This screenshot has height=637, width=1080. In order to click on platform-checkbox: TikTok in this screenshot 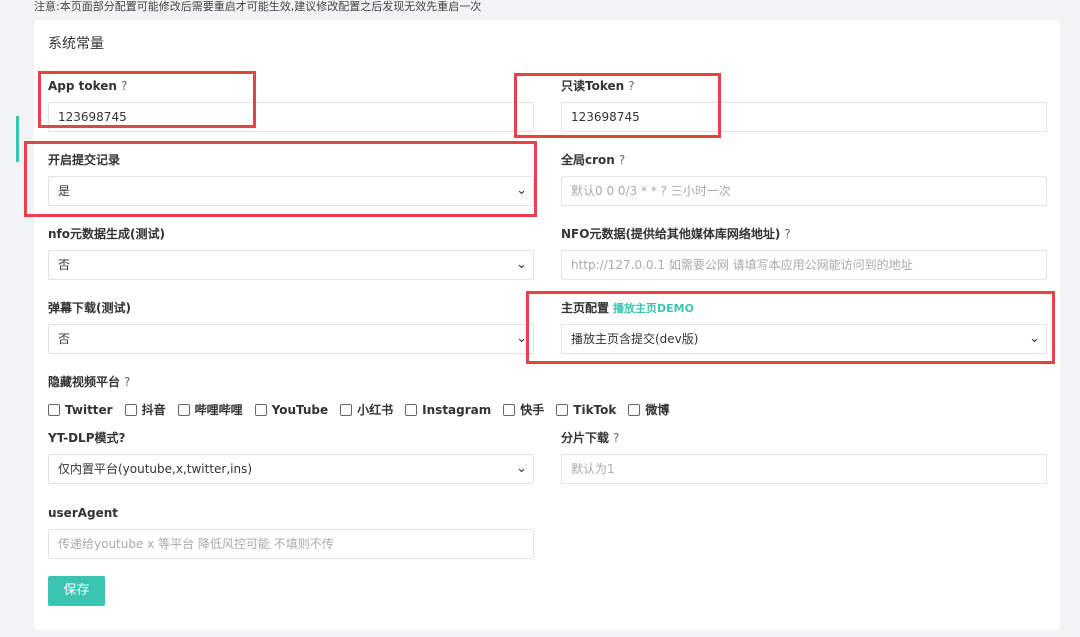, I will do `click(586, 409)`.